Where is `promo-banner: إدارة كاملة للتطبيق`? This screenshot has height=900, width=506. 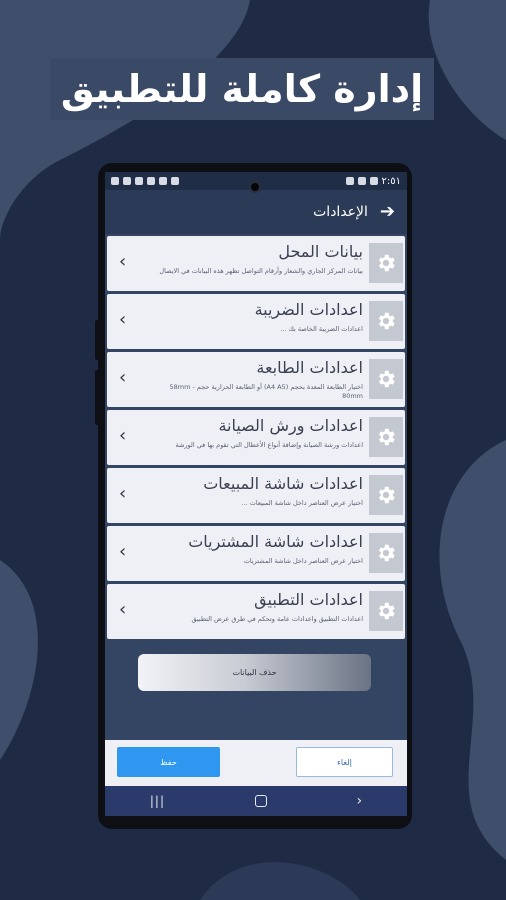 promo-banner: إدارة كاملة للتطبيق is located at coordinates (242, 89).